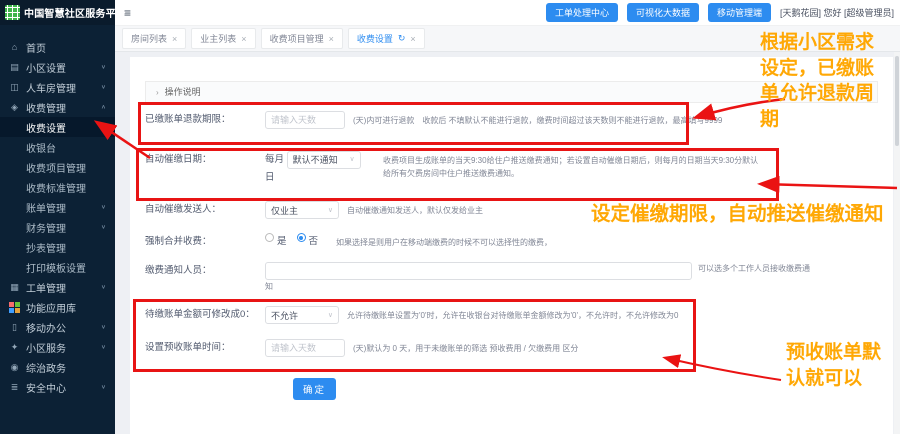 This screenshot has height=434, width=900. I want to click on sidebar-item-fee-project-management: 收费项目管理, so click(57, 167).